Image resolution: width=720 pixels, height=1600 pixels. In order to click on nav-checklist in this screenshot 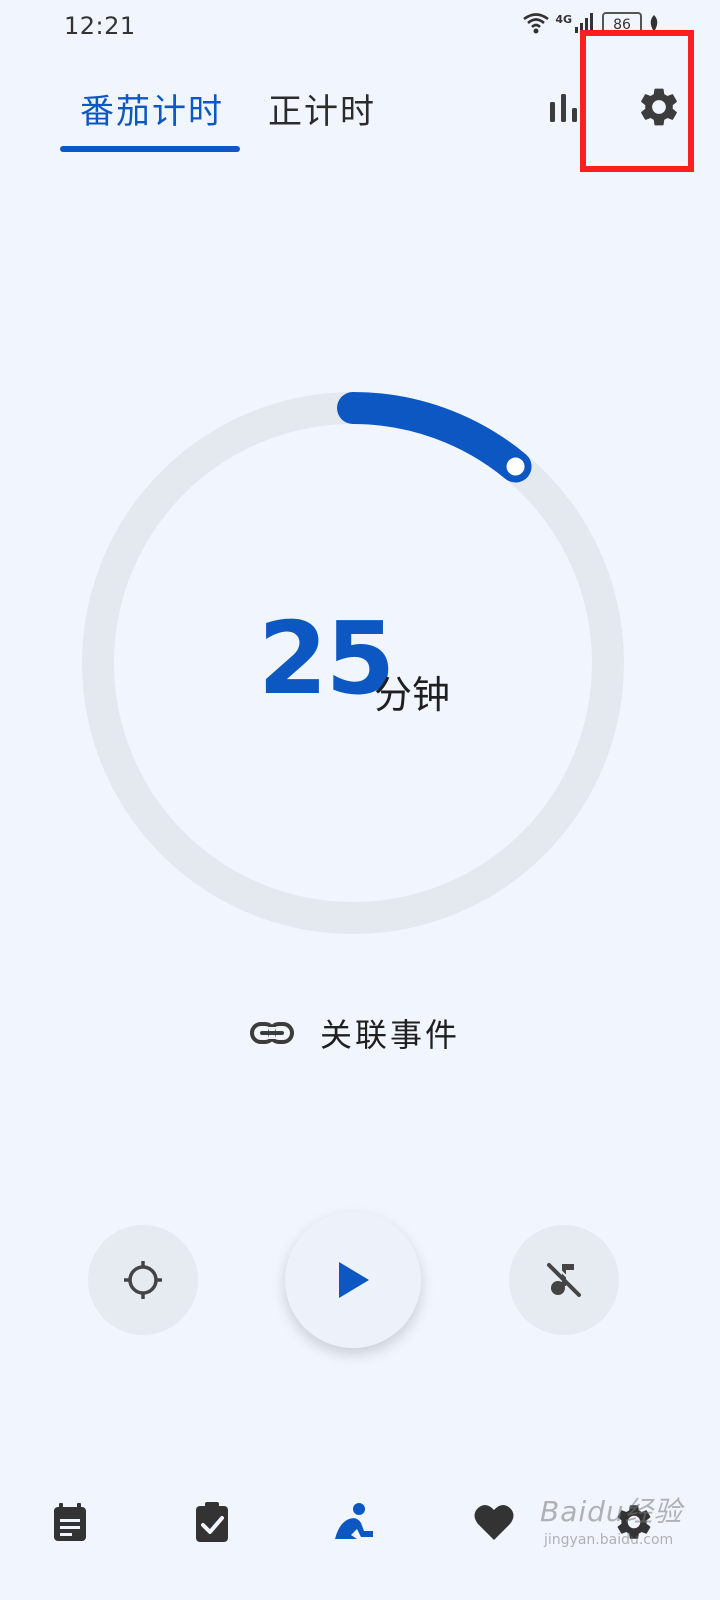, I will do `click(212, 1522)`.